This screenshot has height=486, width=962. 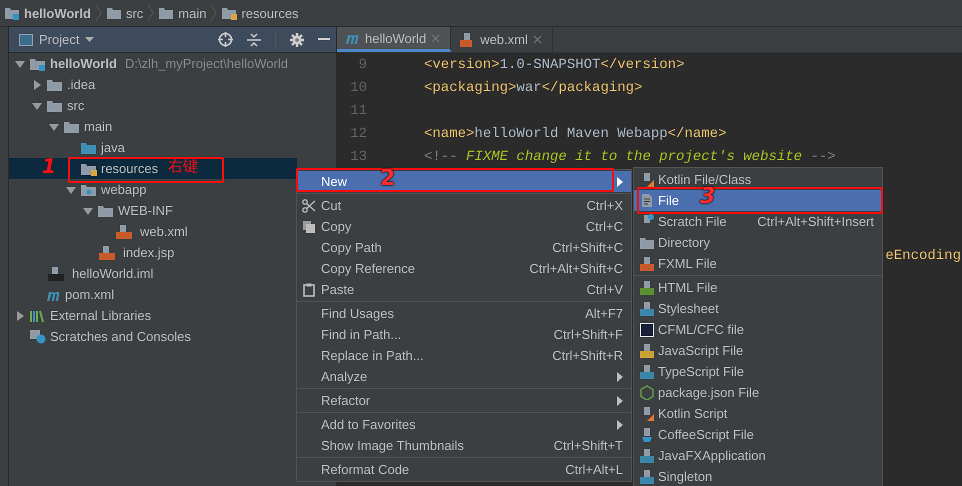 What do you see at coordinates (297, 39) in the screenshot?
I see `settings-icon` at bounding box center [297, 39].